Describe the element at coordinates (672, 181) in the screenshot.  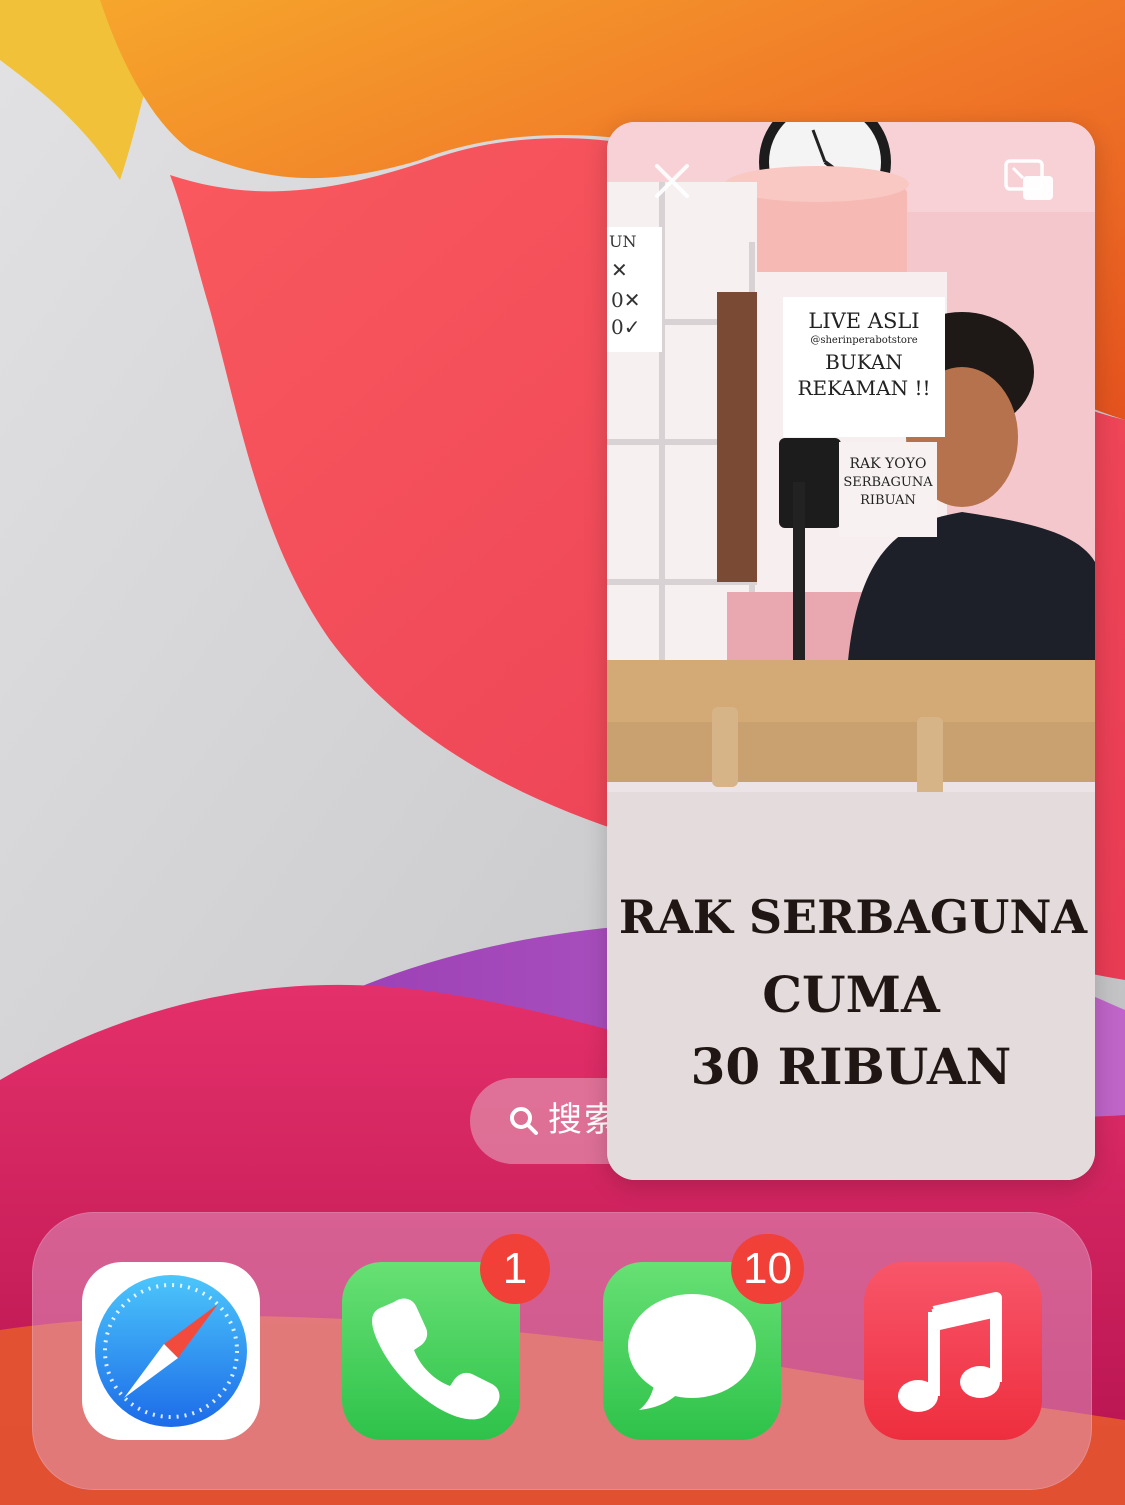
I see `close-icon` at that location.